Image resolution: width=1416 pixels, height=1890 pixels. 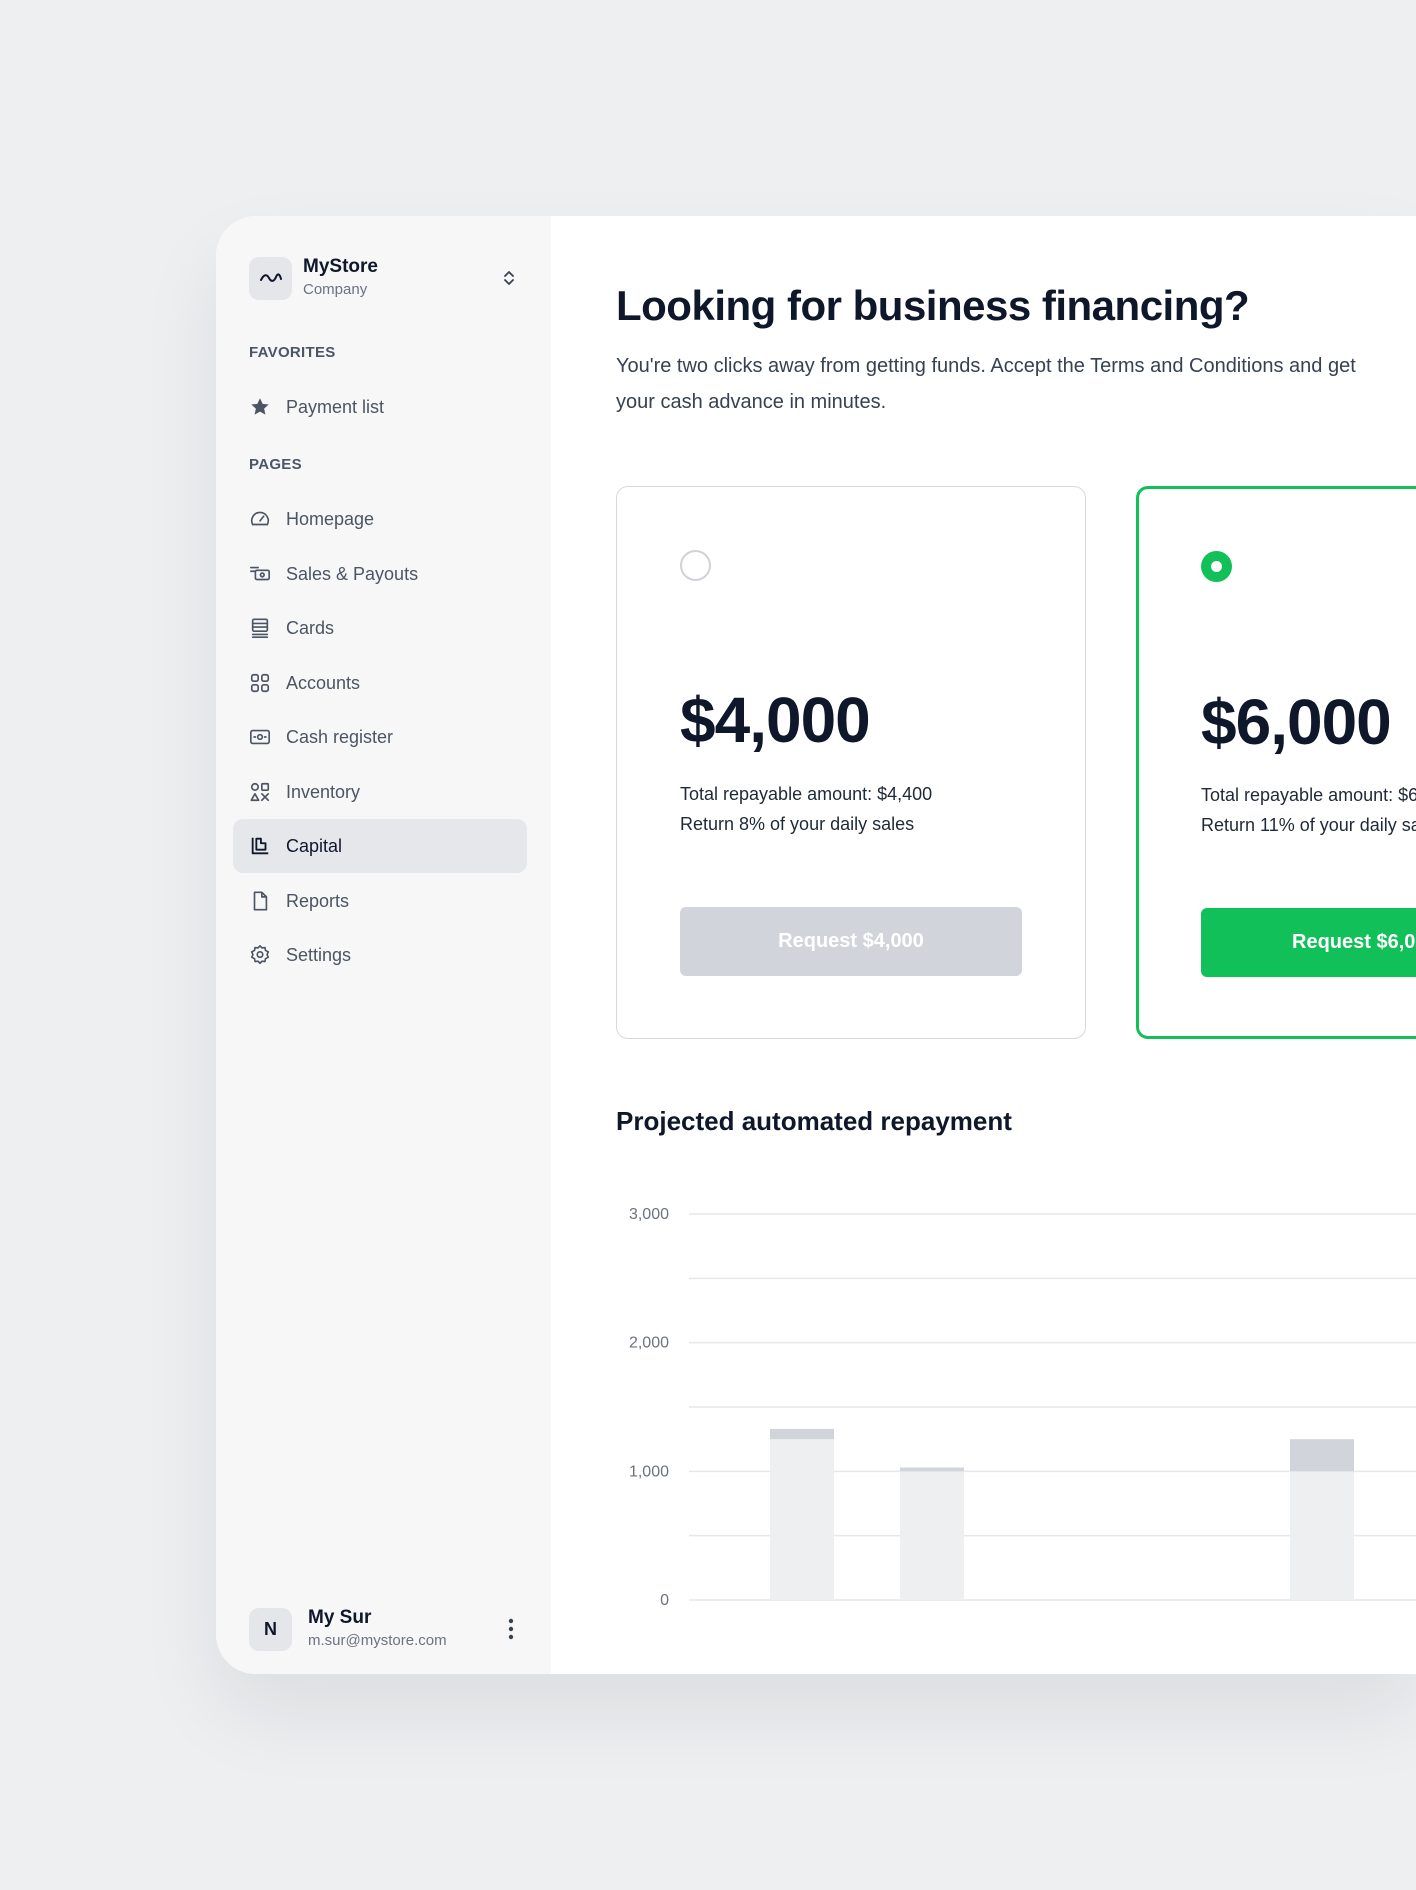 I want to click on company-switcher: MyStore Company, so click(x=384, y=278).